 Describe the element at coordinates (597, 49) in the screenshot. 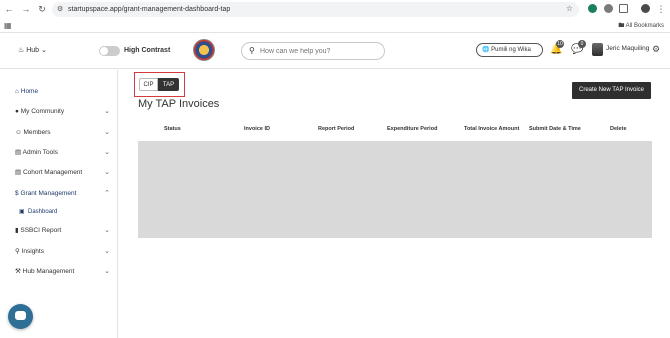

I see `avatar` at that location.